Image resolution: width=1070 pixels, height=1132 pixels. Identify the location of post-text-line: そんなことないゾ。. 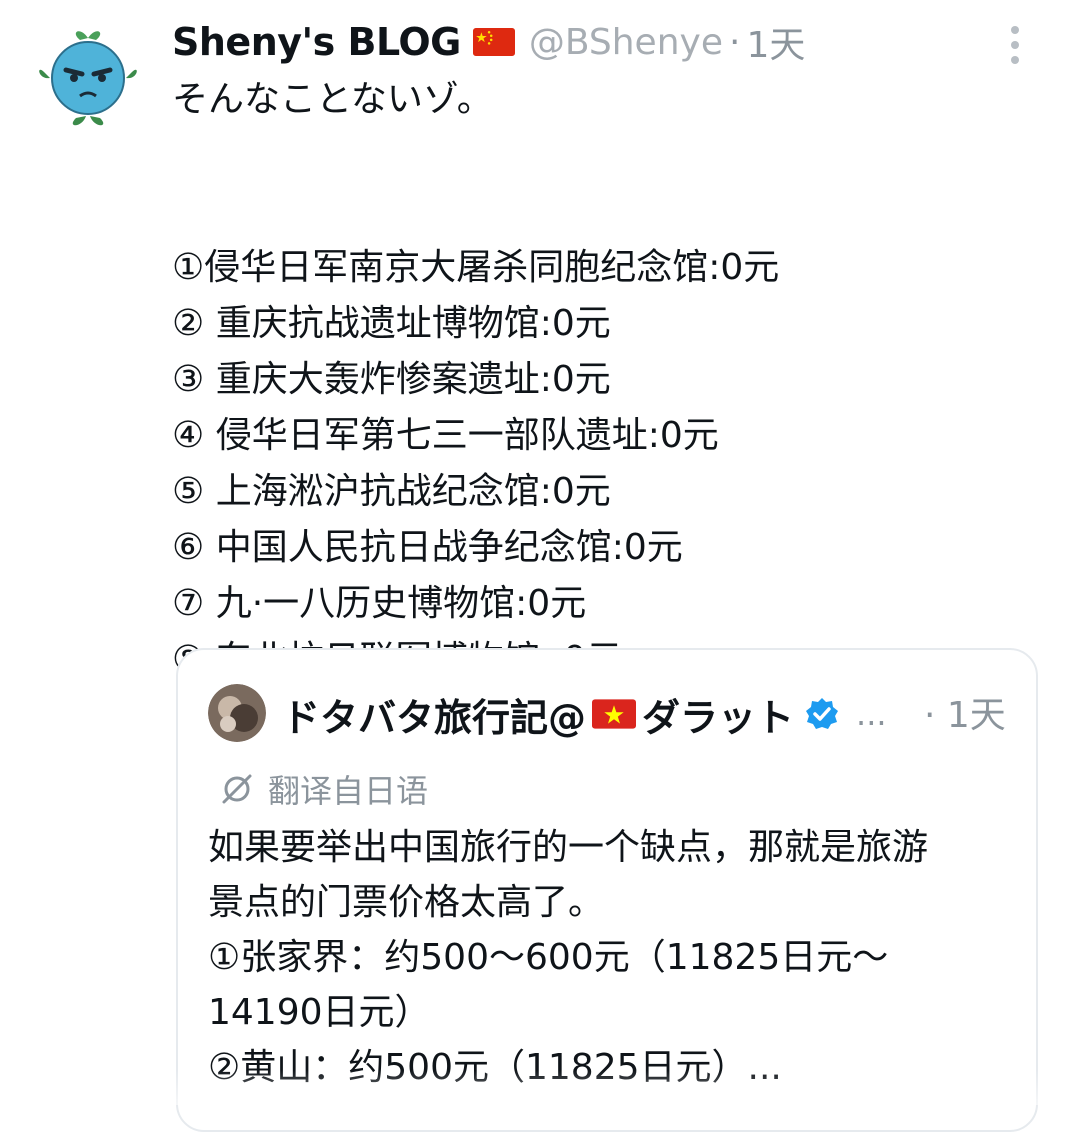
(332, 99).